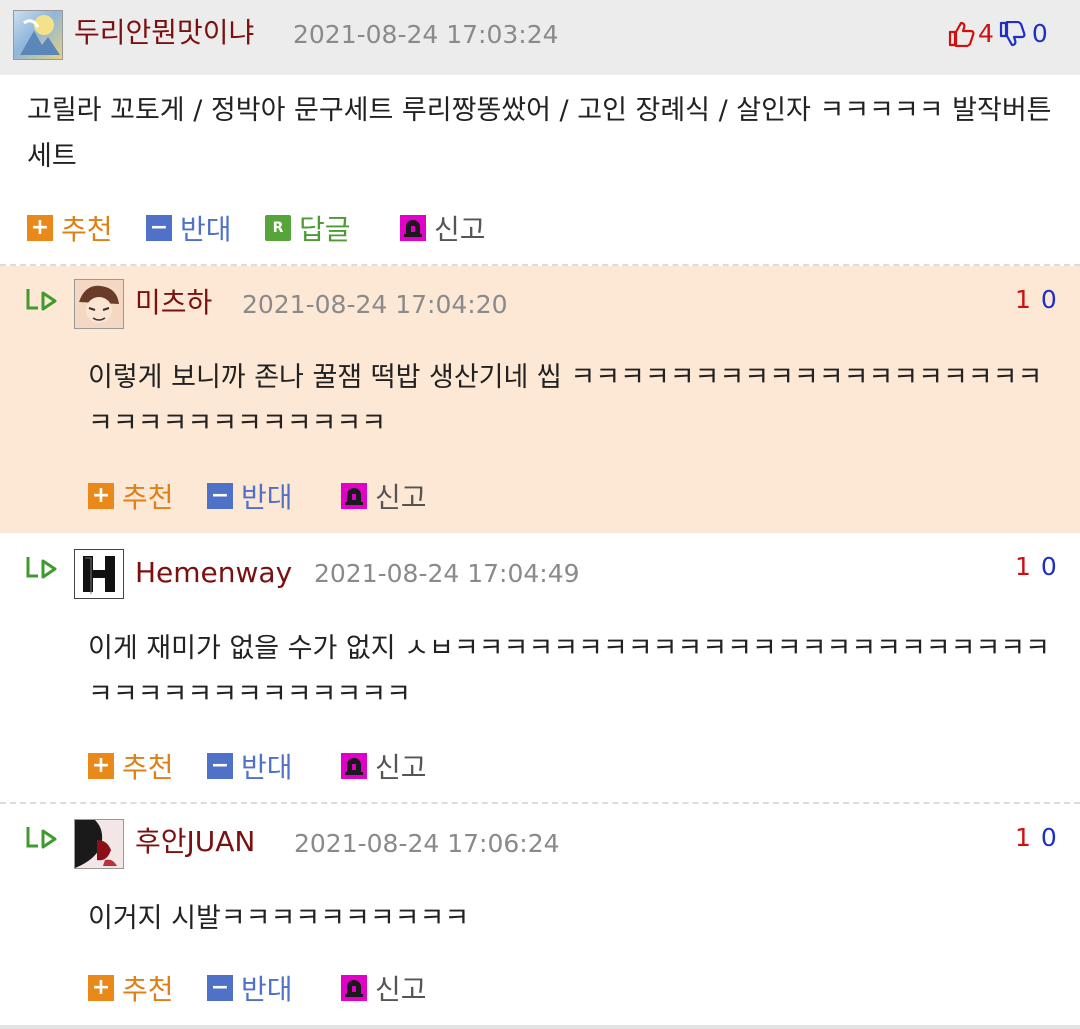  Describe the element at coordinates (540, 1027) in the screenshot. I see `bottom-border` at that location.